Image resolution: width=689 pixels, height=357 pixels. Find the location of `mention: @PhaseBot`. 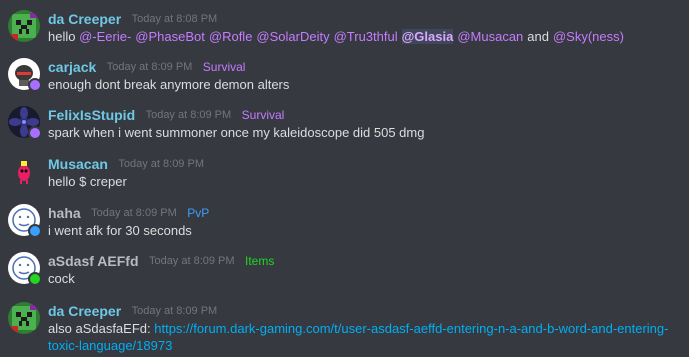

mention: @PhaseBot is located at coordinates (170, 36).